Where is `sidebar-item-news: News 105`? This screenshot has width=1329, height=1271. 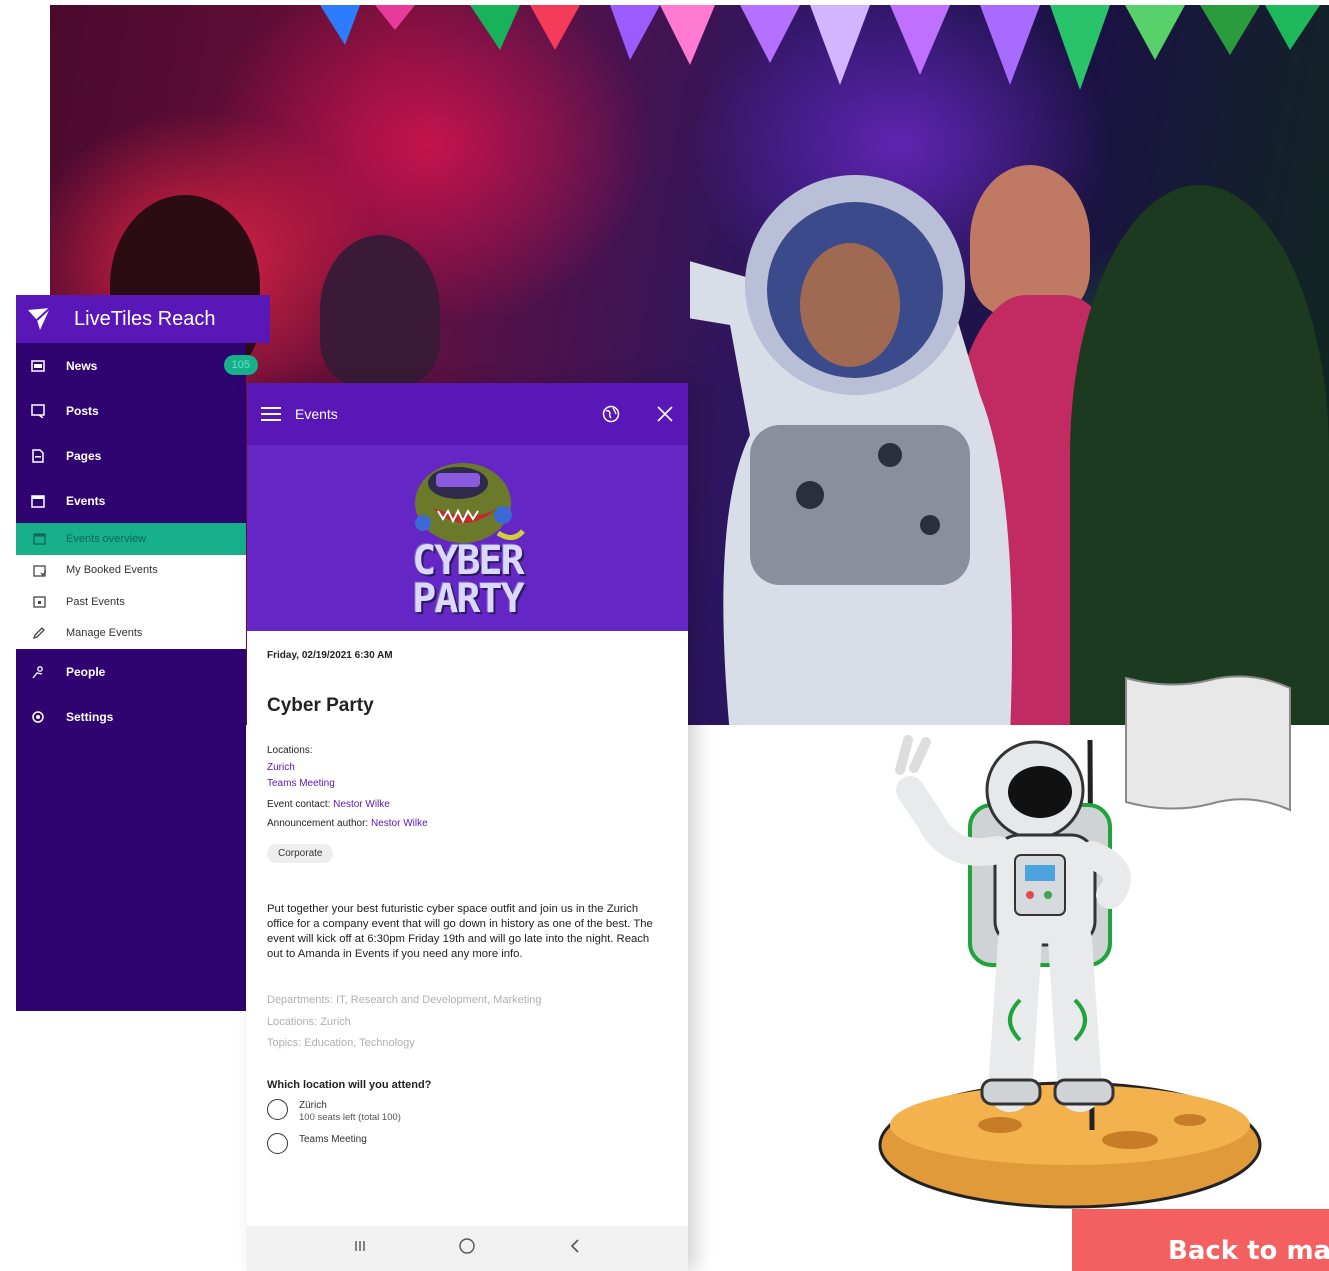
sidebar-item-news: News 105 is located at coordinates (137, 365).